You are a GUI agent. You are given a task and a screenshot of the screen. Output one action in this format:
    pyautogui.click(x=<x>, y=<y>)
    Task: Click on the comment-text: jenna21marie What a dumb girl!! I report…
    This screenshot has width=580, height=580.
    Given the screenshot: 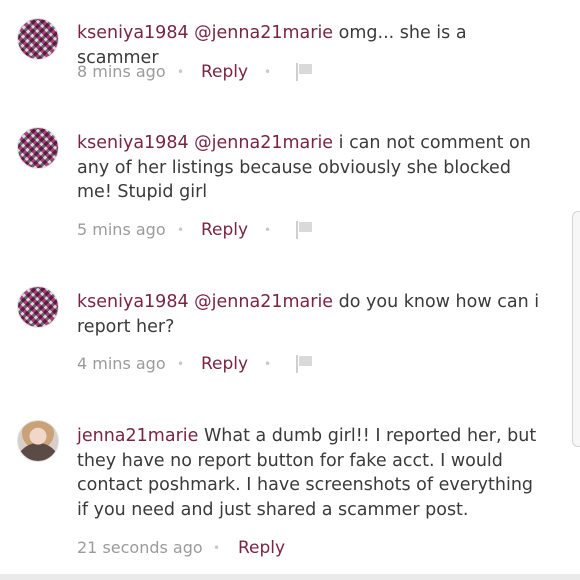 What is the action you would take?
    pyautogui.click(x=312, y=473)
    